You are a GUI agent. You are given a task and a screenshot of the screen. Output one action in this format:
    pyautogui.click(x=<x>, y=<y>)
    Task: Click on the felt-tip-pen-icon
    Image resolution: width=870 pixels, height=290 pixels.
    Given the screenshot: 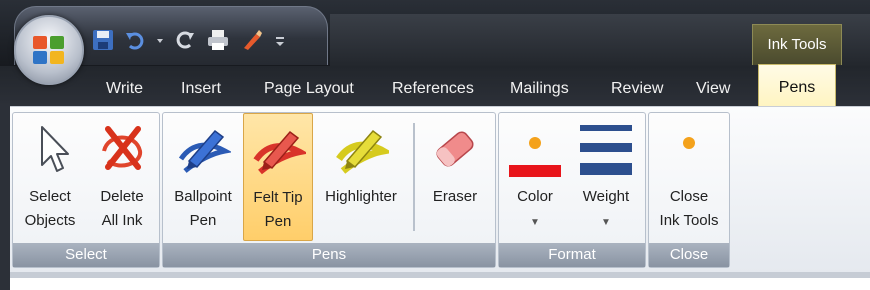 What is the action you would take?
    pyautogui.click(x=279, y=152)
    